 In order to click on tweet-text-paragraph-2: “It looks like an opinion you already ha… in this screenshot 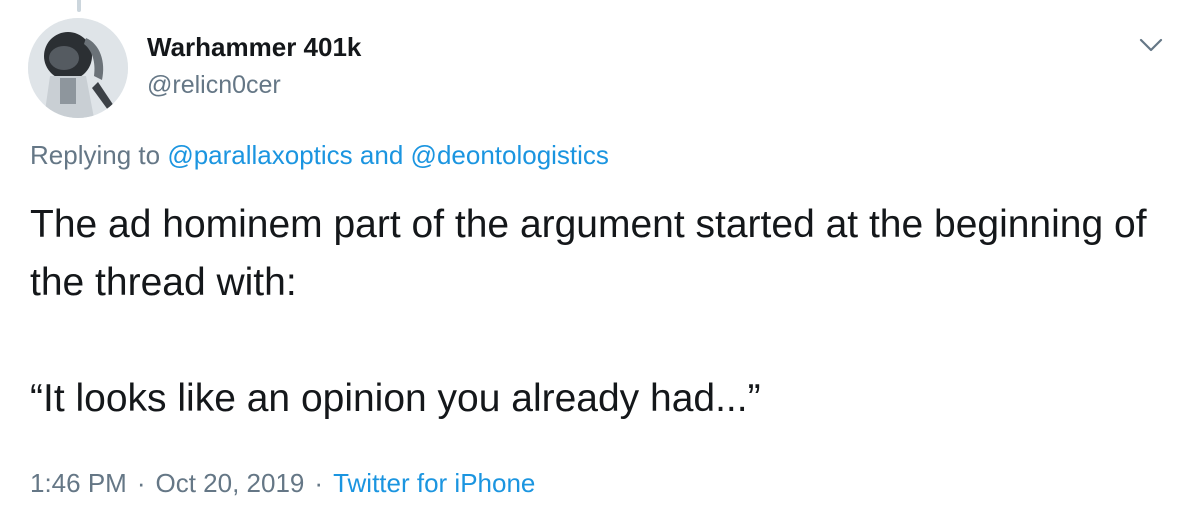, I will do `click(395, 398)`.